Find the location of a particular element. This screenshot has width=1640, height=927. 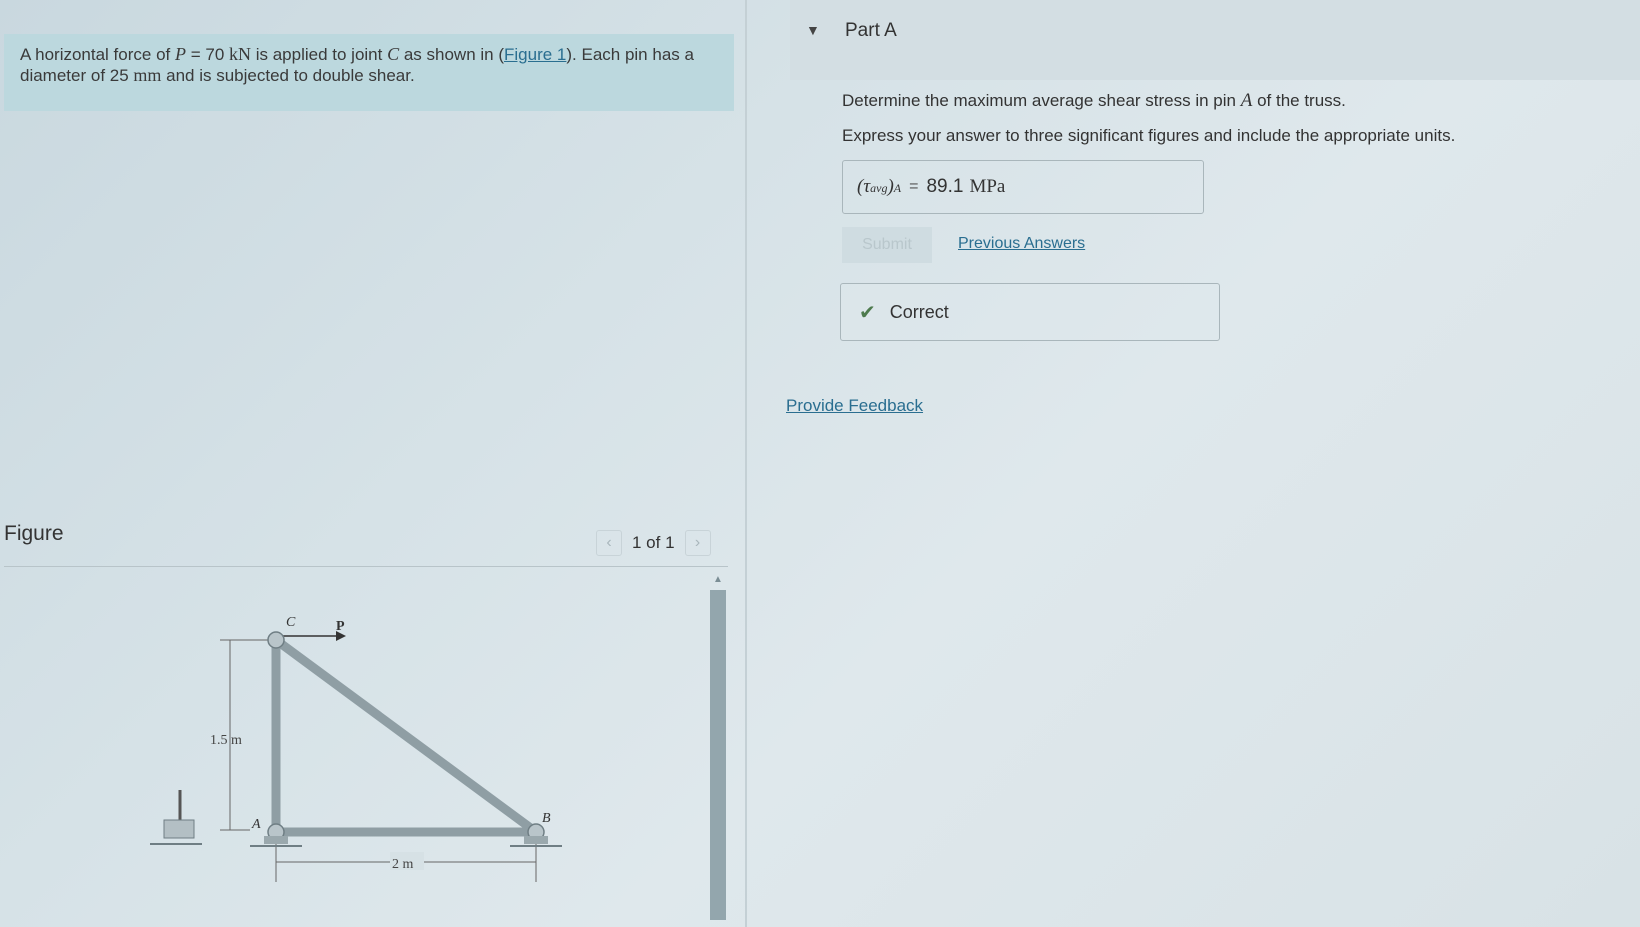

var-c: C is located at coordinates (393, 54).